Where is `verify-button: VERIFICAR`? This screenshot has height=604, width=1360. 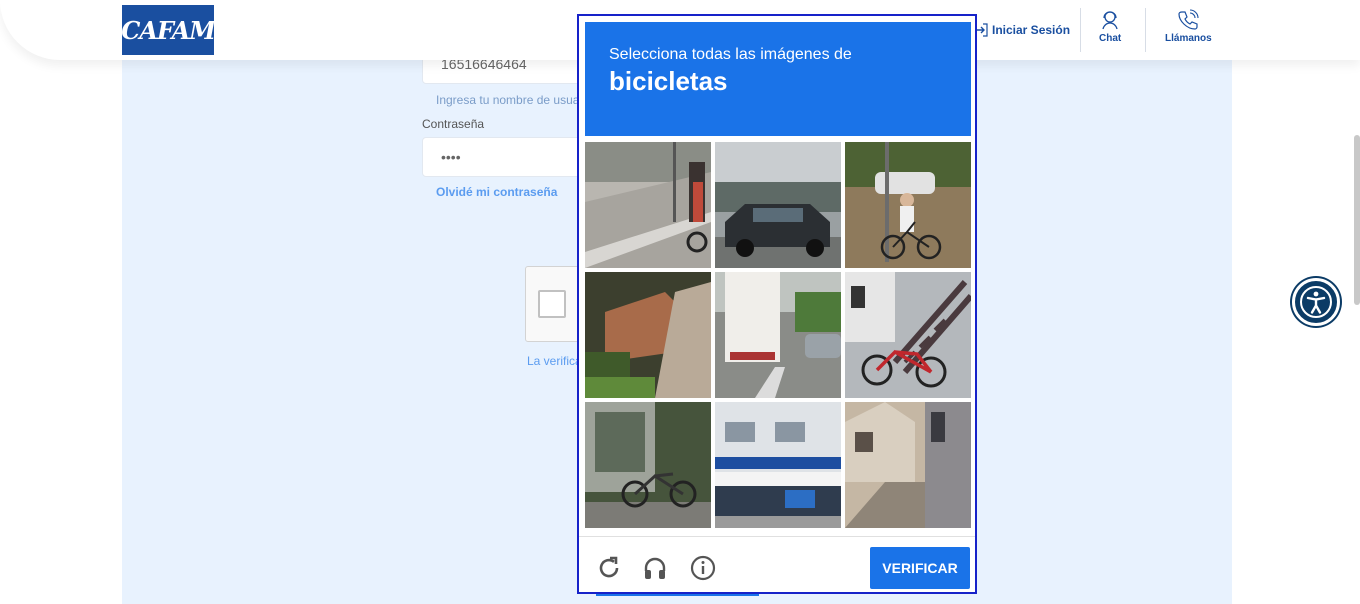 verify-button: VERIFICAR is located at coordinates (920, 568).